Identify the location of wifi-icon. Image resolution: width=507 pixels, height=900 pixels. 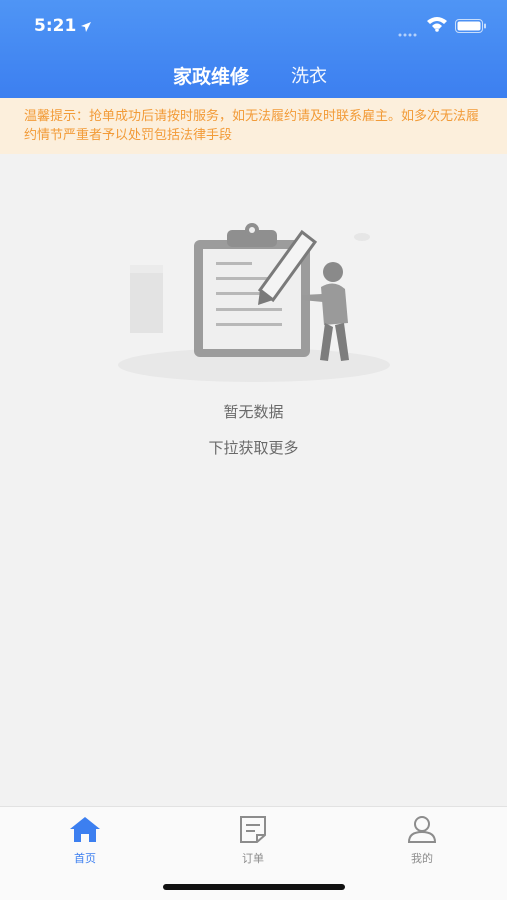
(437, 26).